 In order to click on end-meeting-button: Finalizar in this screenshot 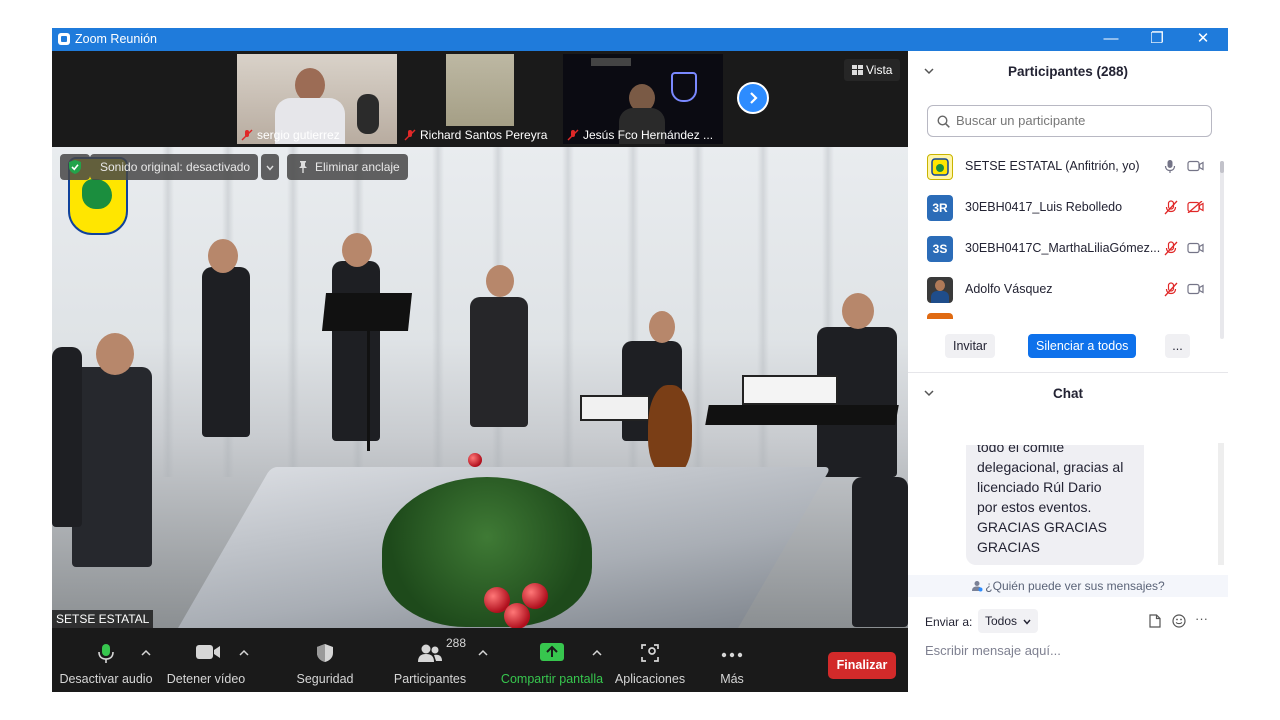, I will do `click(862, 665)`.